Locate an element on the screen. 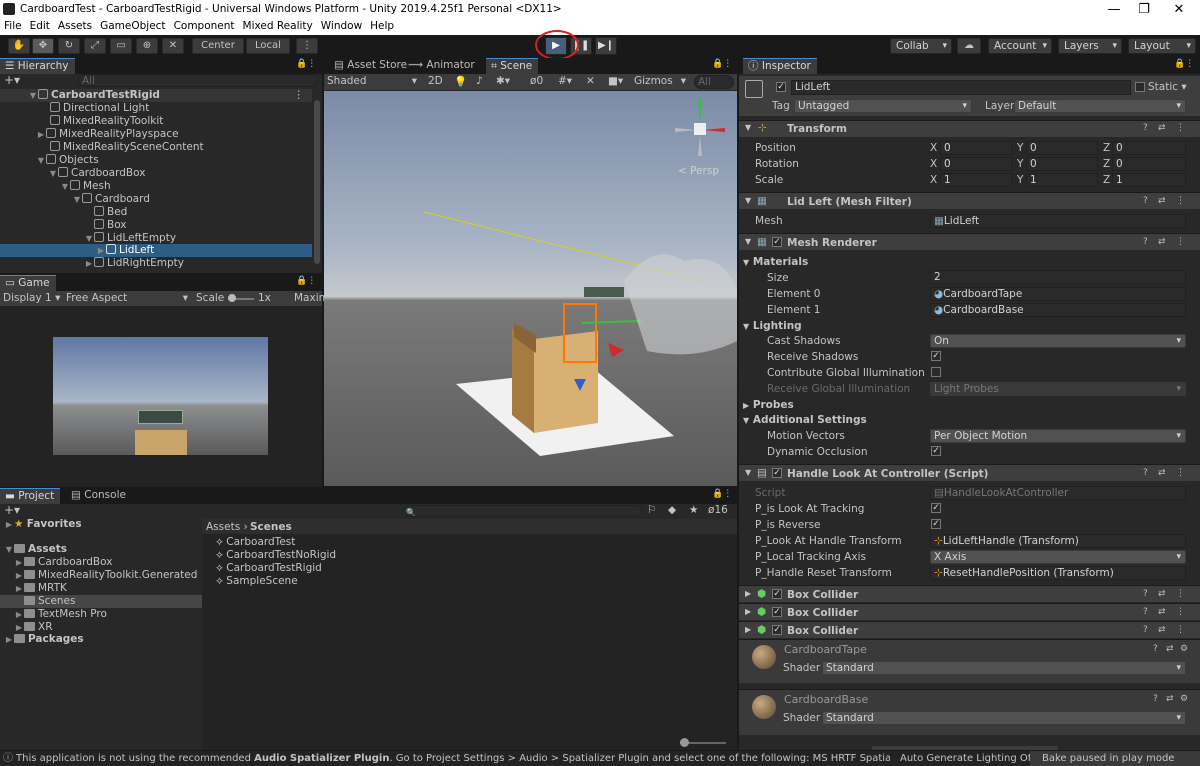  layer-dropdown: Default is located at coordinates (1100, 106).